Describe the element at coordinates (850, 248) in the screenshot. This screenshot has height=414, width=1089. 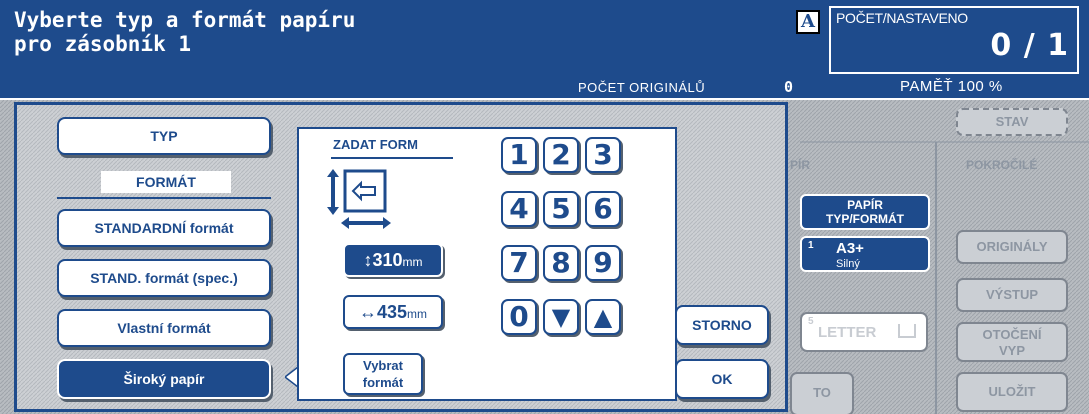
I see `tray-size: A3+` at that location.